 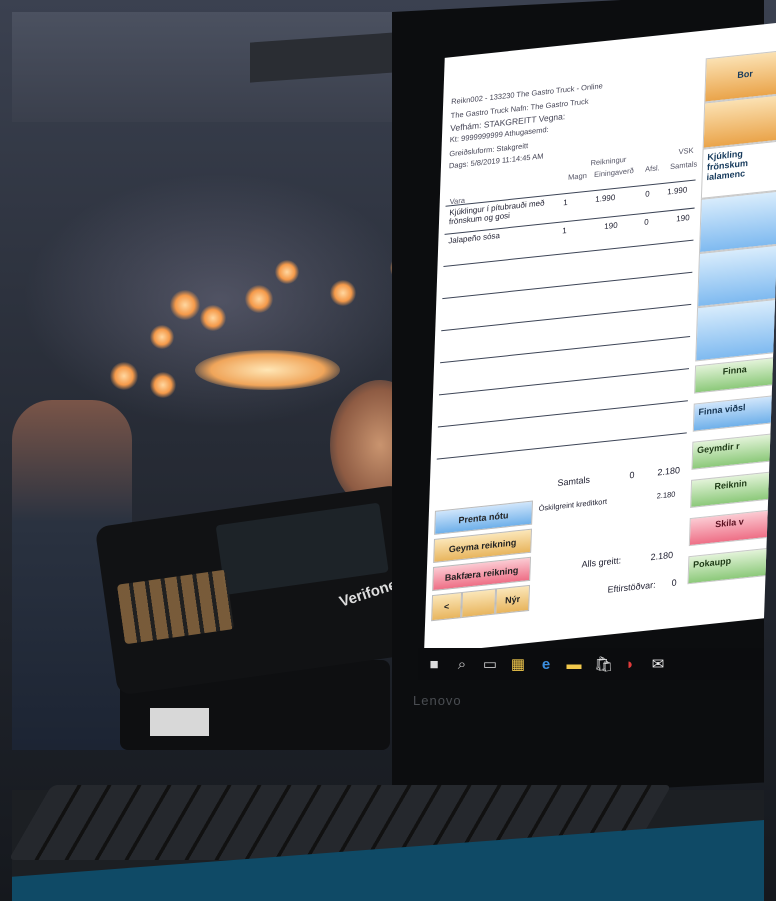 What do you see at coordinates (731, 490) in the screenshot?
I see `invoices-button: Reiknin` at bounding box center [731, 490].